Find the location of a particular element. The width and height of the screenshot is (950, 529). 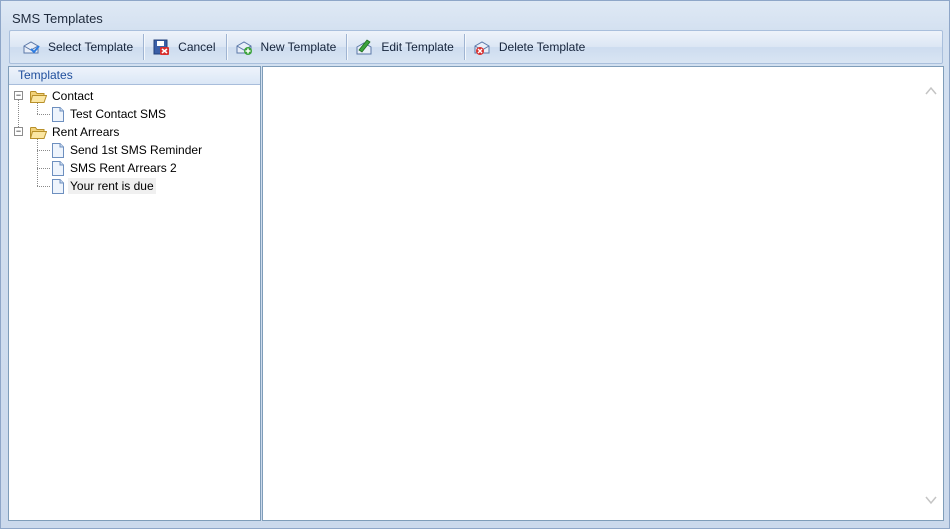

template-label: Send 1st SMS Reminder is located at coordinates (136, 150).